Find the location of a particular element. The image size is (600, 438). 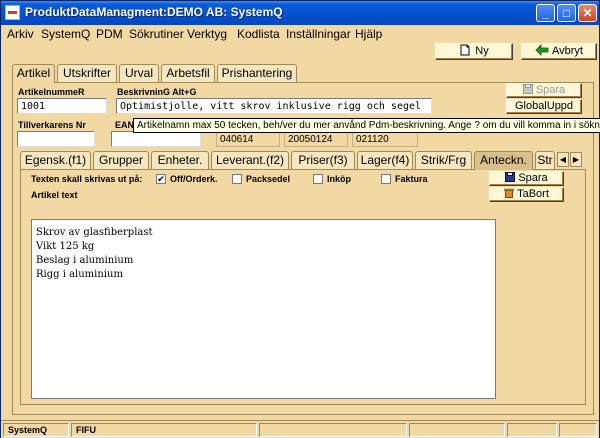

checkbox-packsedel-label: Packsedel is located at coordinates (268, 179).